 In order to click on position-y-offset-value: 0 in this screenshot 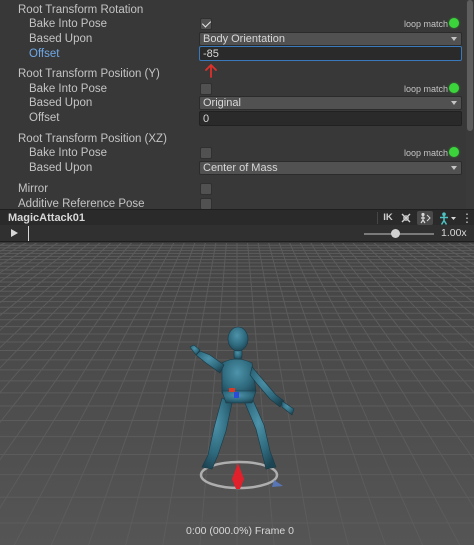, I will do `click(206, 119)`.